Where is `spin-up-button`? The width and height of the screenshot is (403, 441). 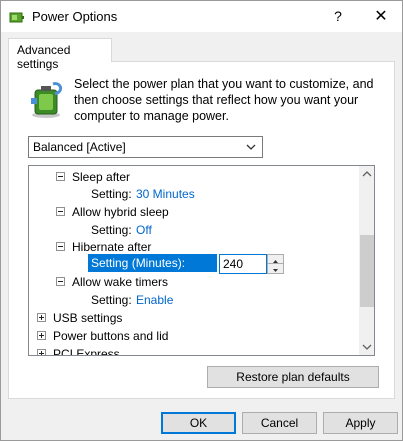 spin-up-button is located at coordinates (275, 259).